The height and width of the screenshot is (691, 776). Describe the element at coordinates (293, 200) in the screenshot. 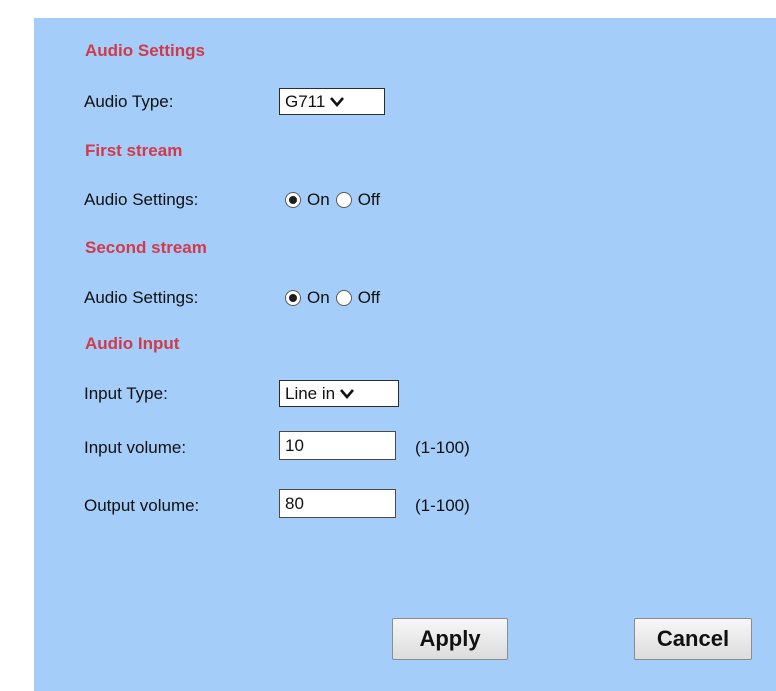

I see `first-stream-on-radio` at that location.